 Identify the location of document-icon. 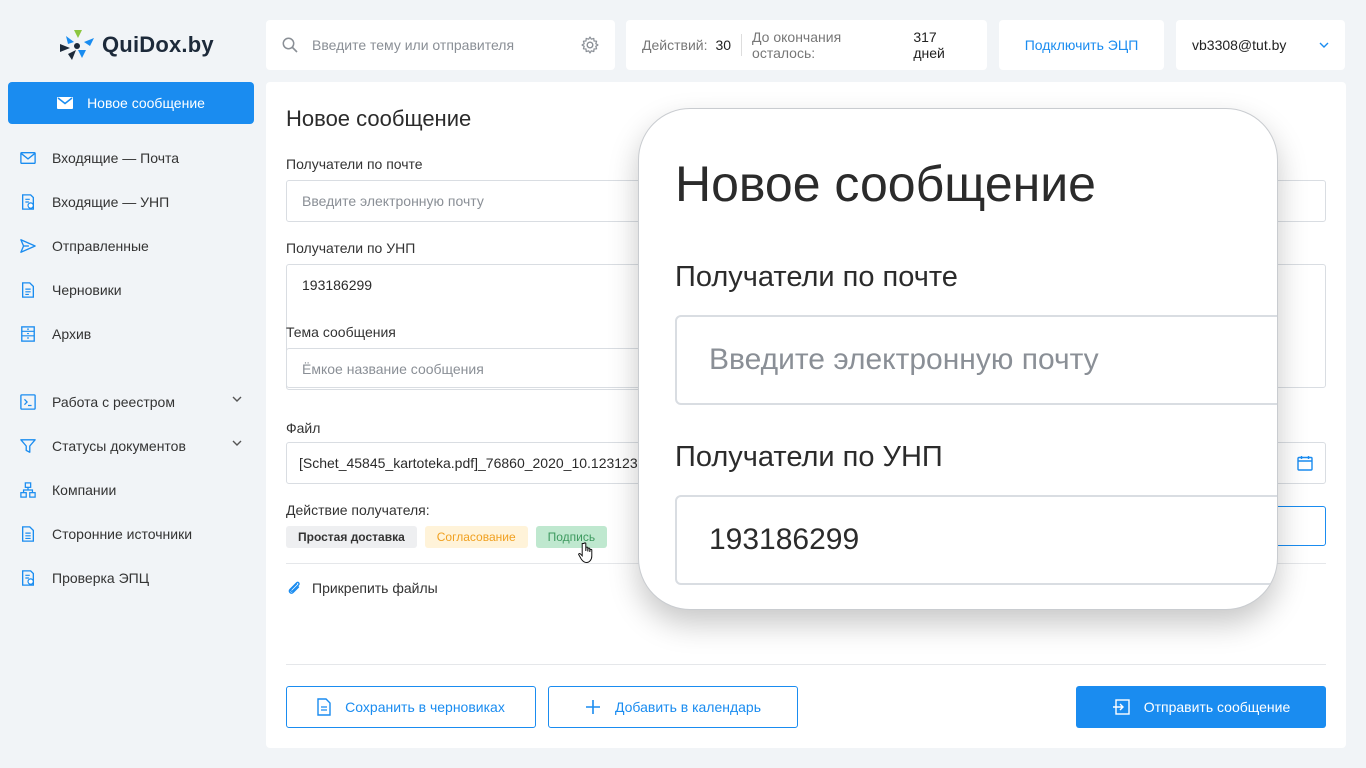
(324, 707).